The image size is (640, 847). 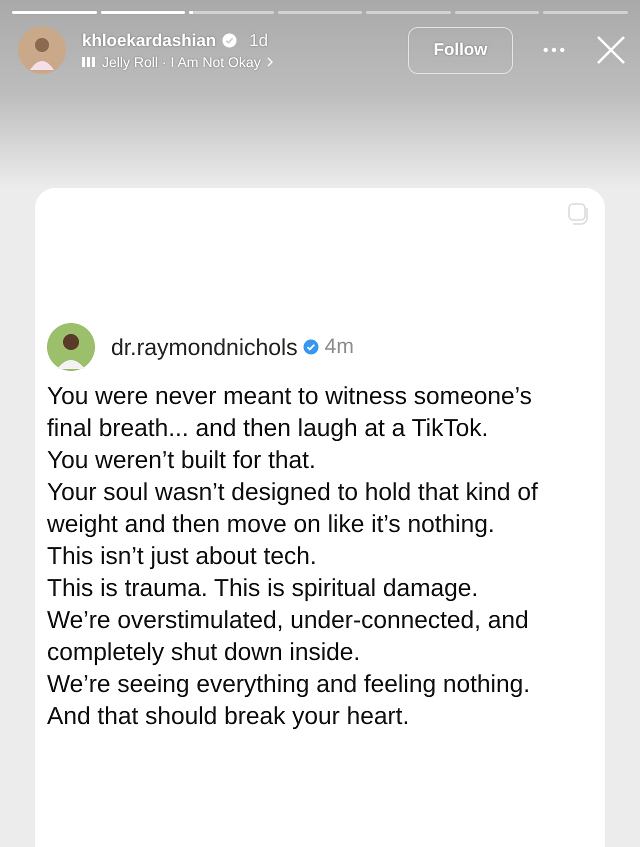 I want to click on post-text: And that should break your heart., so click(x=228, y=717).